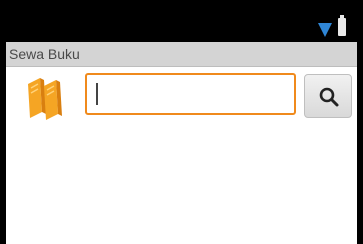 Image resolution: width=363 pixels, height=244 pixels. What do you see at coordinates (181, 54) in the screenshot?
I see `action-bar: Sewa Buku` at bounding box center [181, 54].